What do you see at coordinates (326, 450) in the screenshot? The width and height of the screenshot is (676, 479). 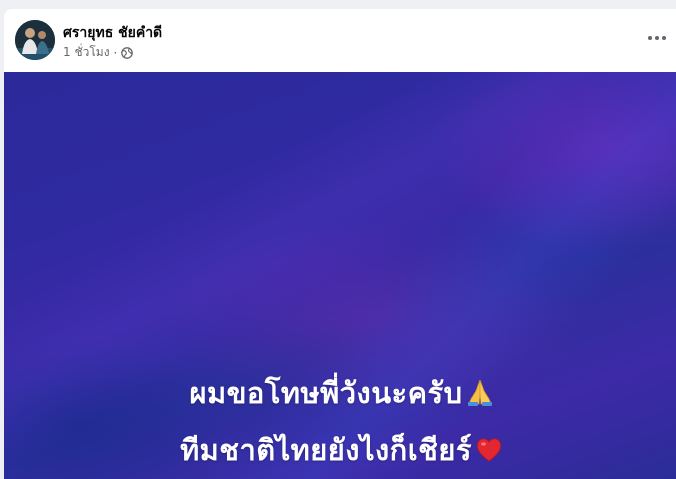 I see `post-text-line-2-text: ทีมชาติไทยยังไงก็เชียร์` at bounding box center [326, 450].